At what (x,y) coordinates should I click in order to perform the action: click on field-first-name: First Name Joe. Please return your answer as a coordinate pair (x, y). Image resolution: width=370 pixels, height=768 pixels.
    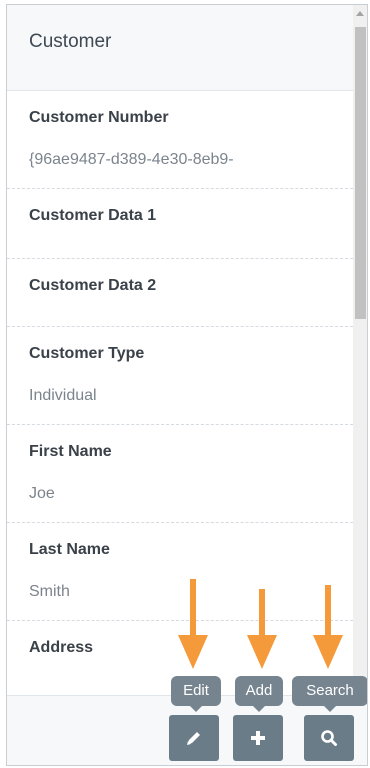
    Looking at the image, I should click on (180, 474).